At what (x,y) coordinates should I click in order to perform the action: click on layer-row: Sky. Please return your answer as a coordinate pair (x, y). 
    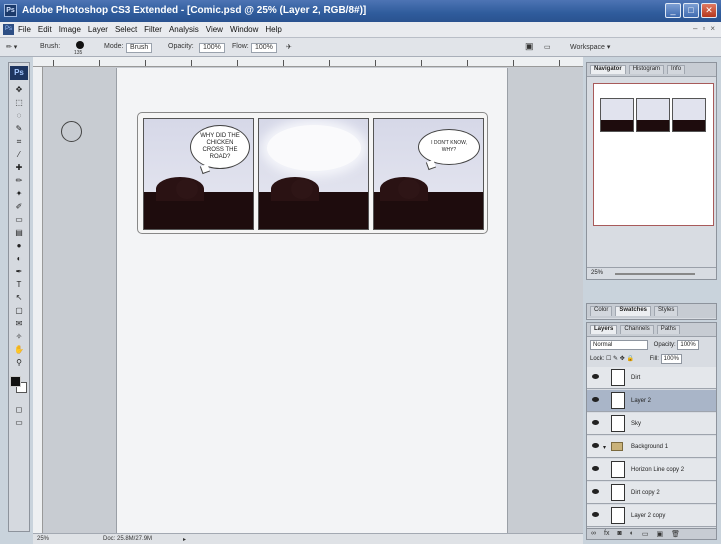
    Looking at the image, I should click on (651, 424).